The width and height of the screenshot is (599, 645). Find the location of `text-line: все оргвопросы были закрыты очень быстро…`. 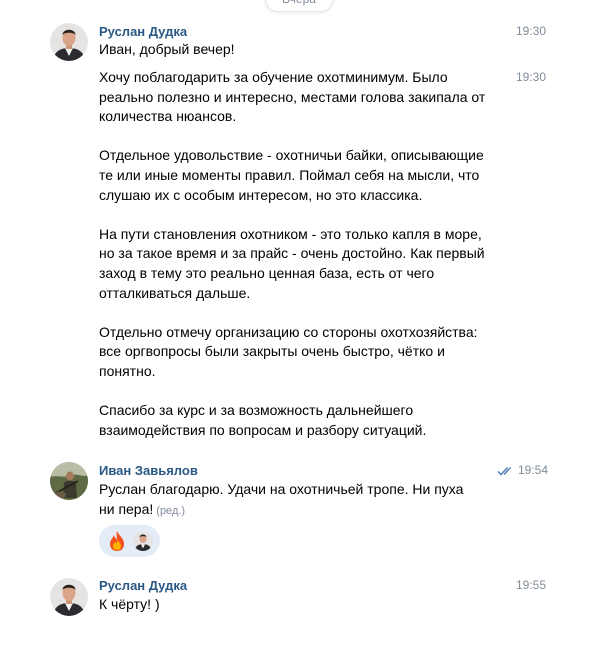

text-line: все оргвопросы были закрыты очень быстро… is located at coordinates (272, 351).